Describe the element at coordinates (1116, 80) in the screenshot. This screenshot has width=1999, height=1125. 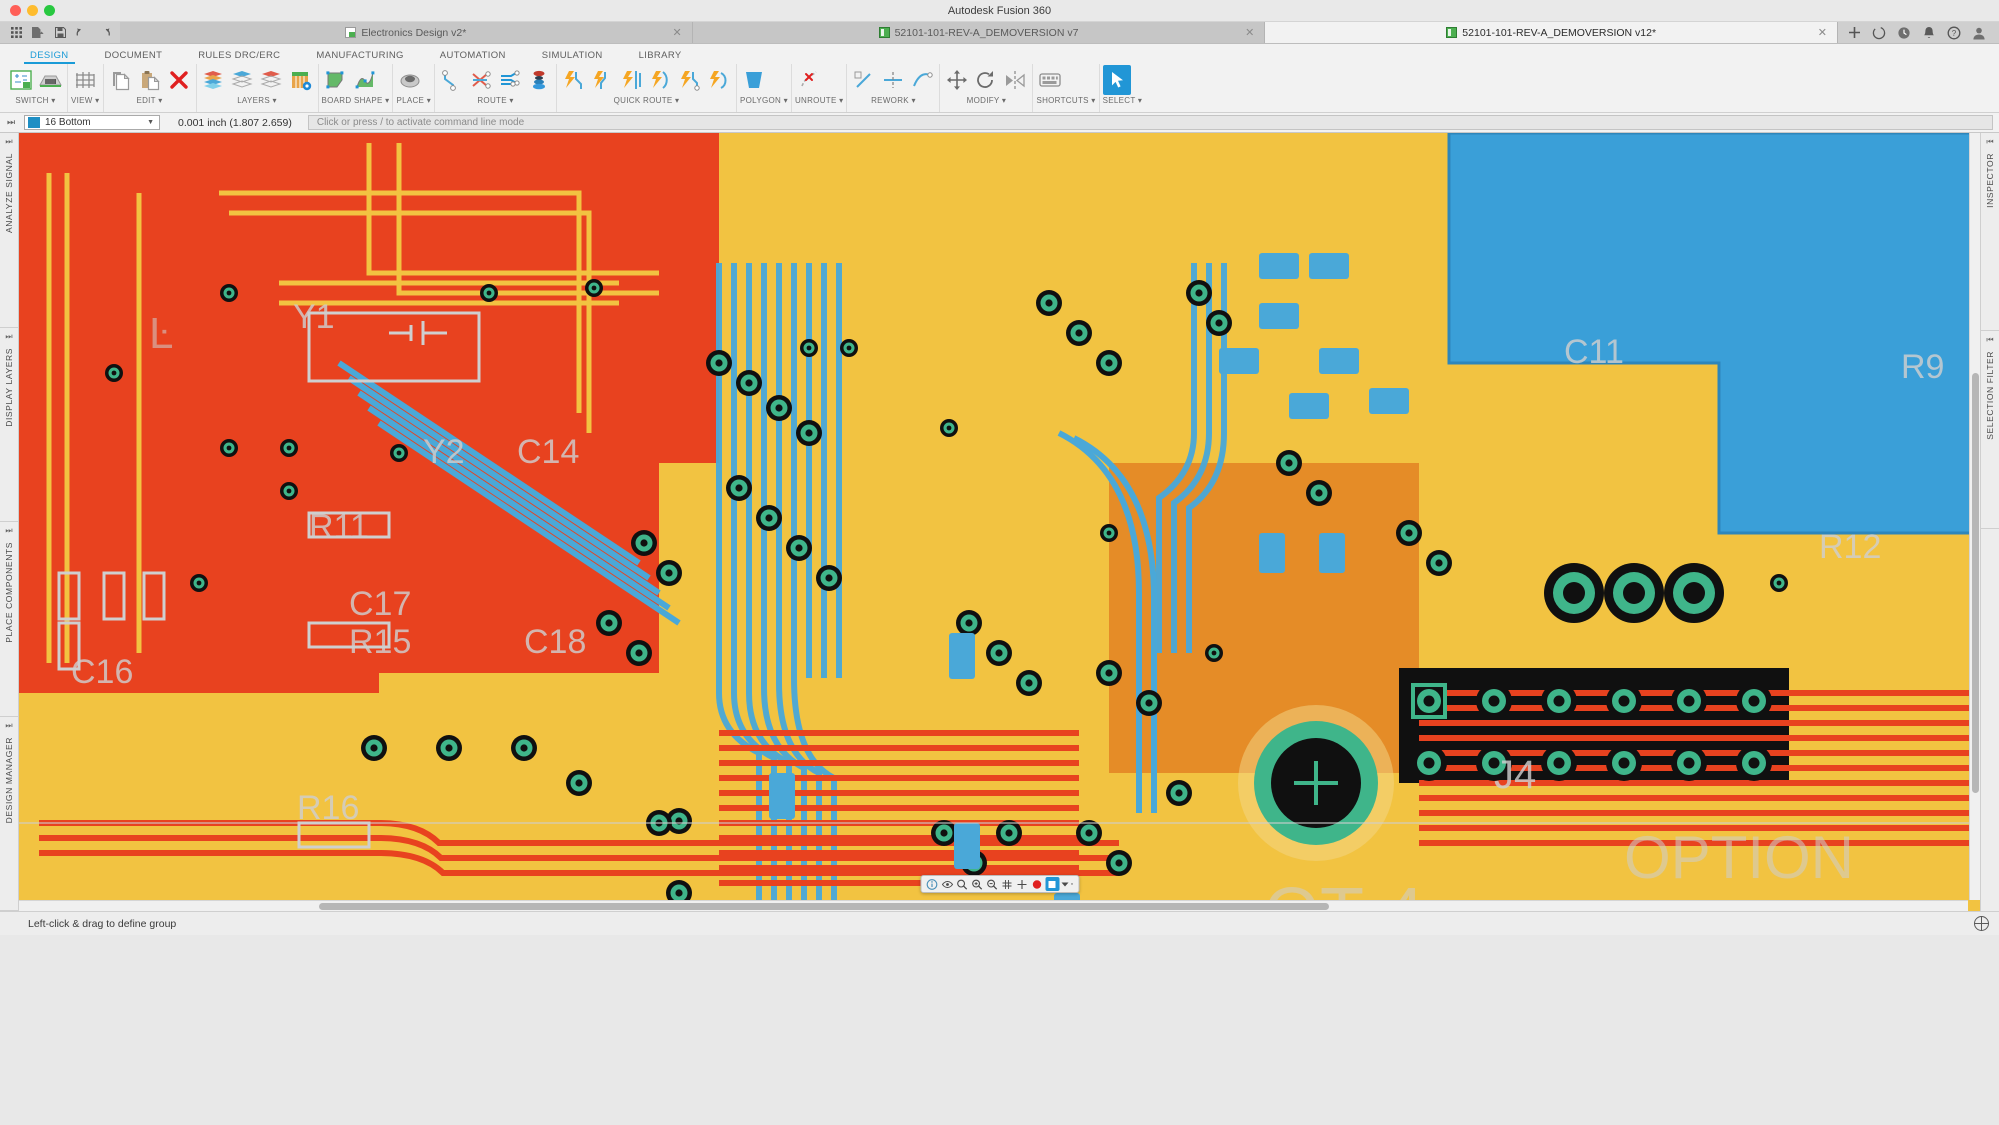
I see `select-cursor-icon` at that location.